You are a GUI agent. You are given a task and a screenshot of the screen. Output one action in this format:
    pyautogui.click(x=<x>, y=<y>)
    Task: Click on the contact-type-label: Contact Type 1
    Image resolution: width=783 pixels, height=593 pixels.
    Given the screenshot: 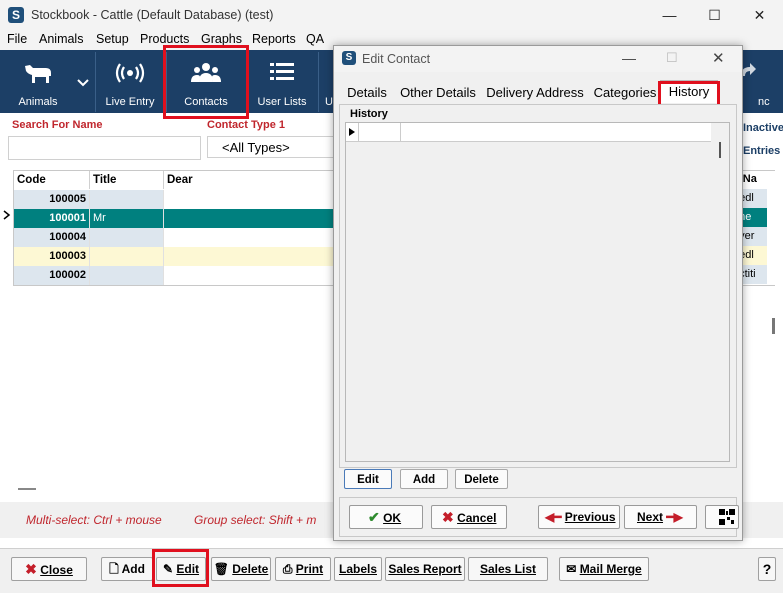 What is the action you would take?
    pyautogui.click(x=246, y=125)
    